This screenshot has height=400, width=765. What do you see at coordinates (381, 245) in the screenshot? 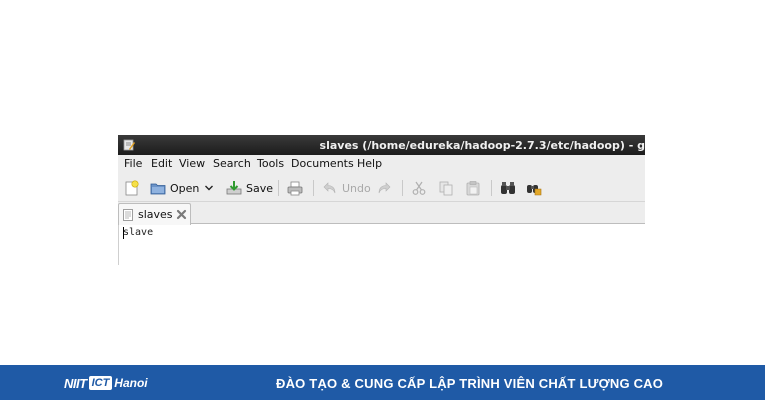
I see `text-editor-area: slave` at bounding box center [381, 245].